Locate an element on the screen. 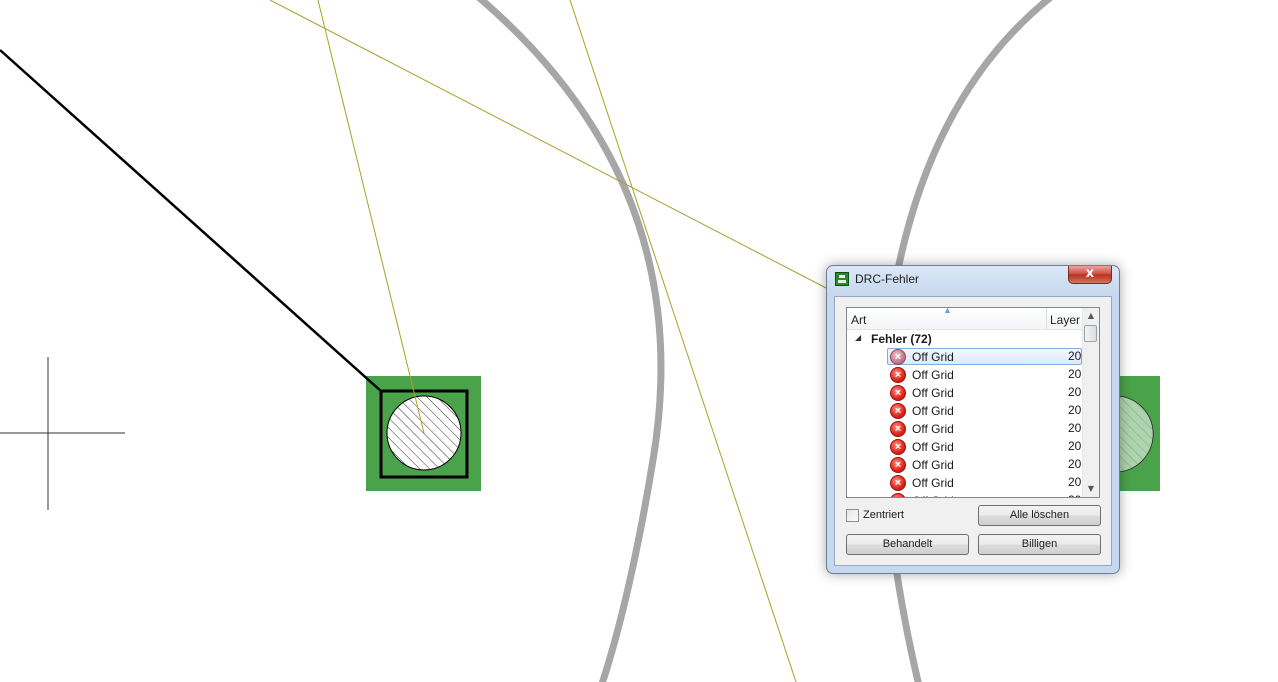  column-header-layer: Layer is located at coordinates (1065, 318).